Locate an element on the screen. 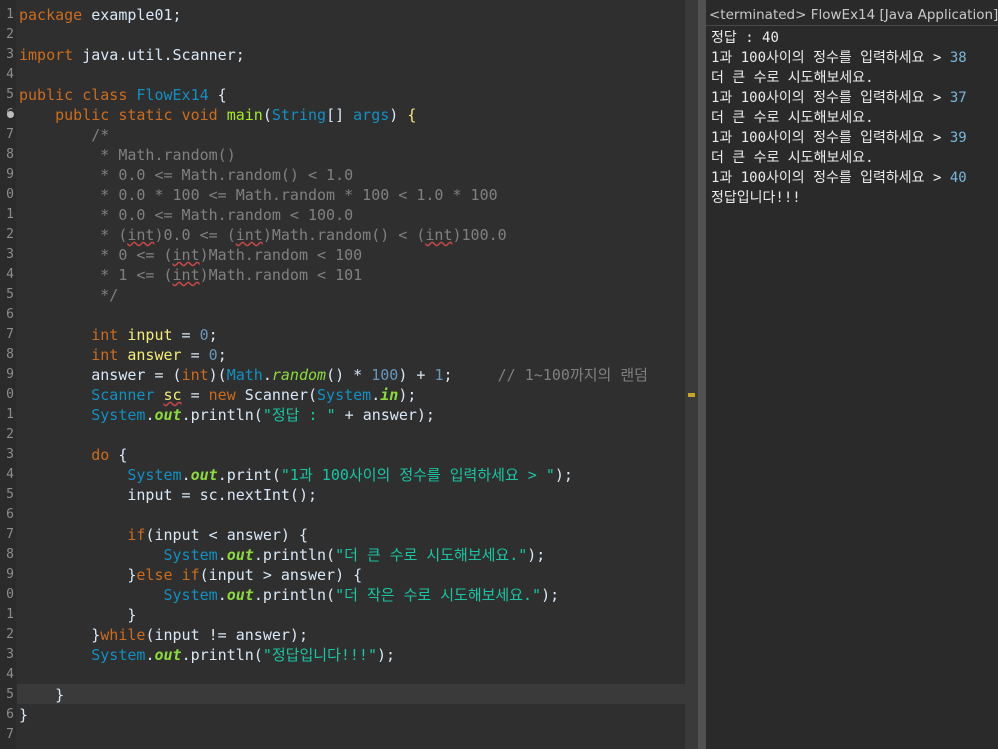  code-line: public class FlowEx14 { is located at coordinates (123, 95).